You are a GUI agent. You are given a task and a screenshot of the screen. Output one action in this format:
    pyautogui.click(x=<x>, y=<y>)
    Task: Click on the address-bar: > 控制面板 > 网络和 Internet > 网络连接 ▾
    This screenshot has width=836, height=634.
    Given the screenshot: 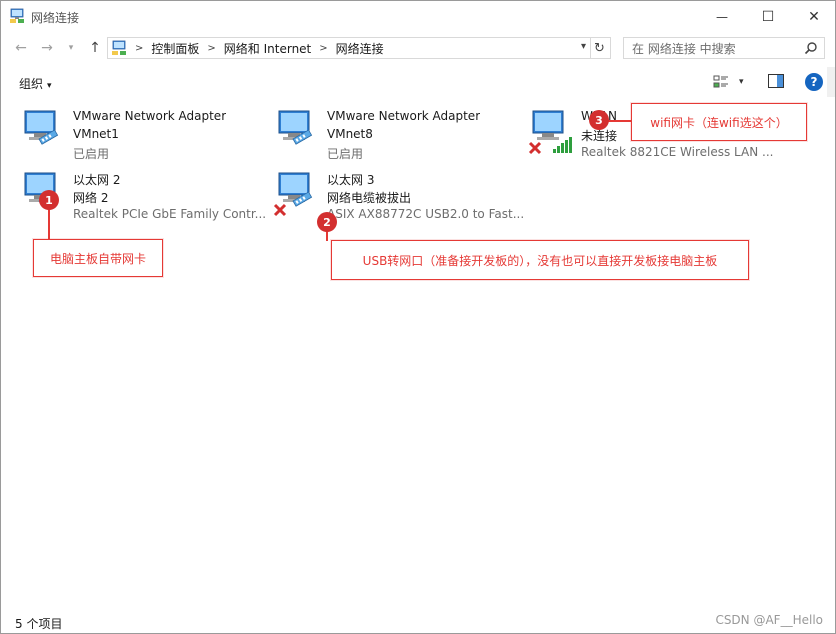 What is the action you would take?
    pyautogui.click(x=349, y=48)
    